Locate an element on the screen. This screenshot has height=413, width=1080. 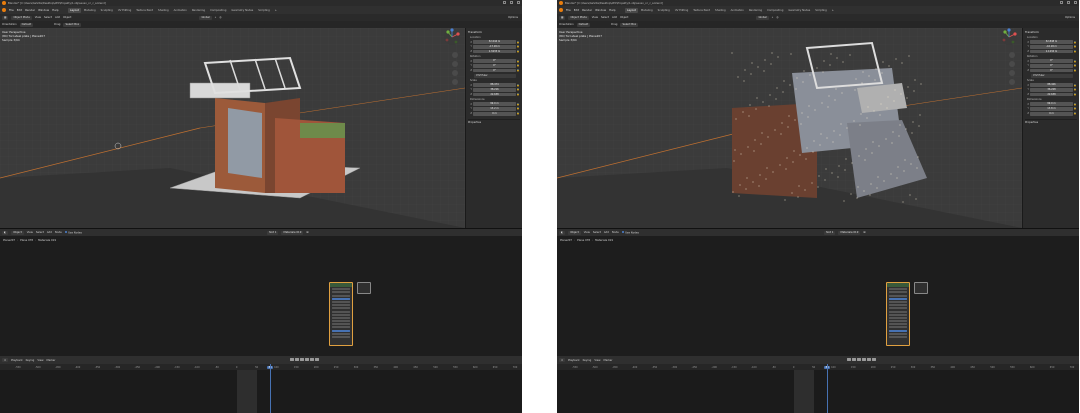
perspective-toggle-icon is located at coordinates (1012, 82).